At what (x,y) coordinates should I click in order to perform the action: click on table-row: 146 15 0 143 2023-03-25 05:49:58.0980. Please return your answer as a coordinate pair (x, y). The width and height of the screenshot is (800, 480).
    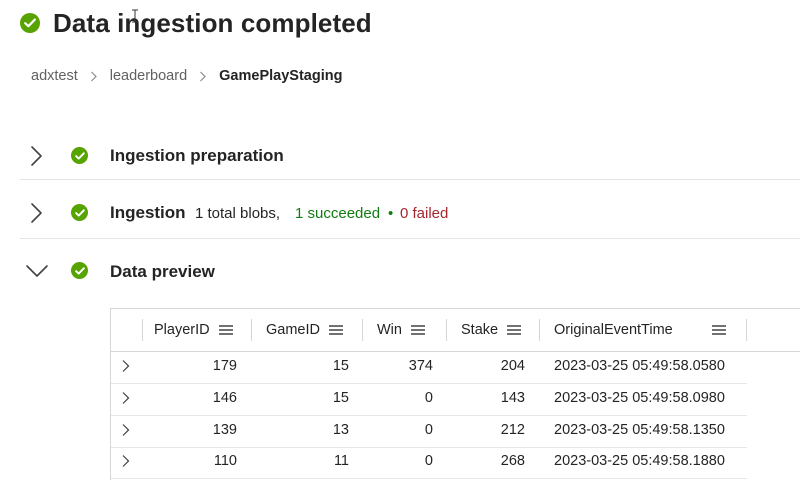
    Looking at the image, I should click on (429, 400).